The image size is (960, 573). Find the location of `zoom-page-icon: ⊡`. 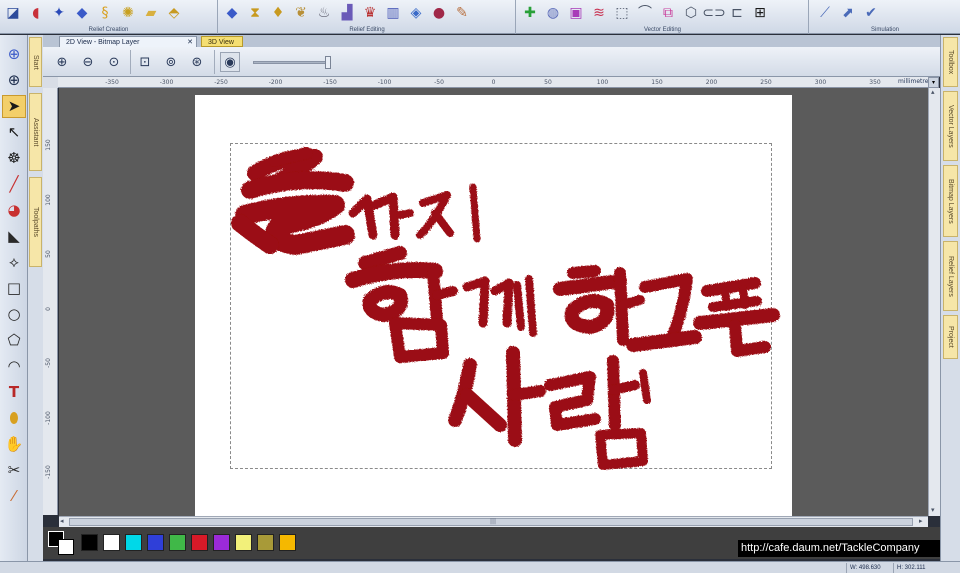

zoom-page-icon: ⊡ is located at coordinates (145, 62).